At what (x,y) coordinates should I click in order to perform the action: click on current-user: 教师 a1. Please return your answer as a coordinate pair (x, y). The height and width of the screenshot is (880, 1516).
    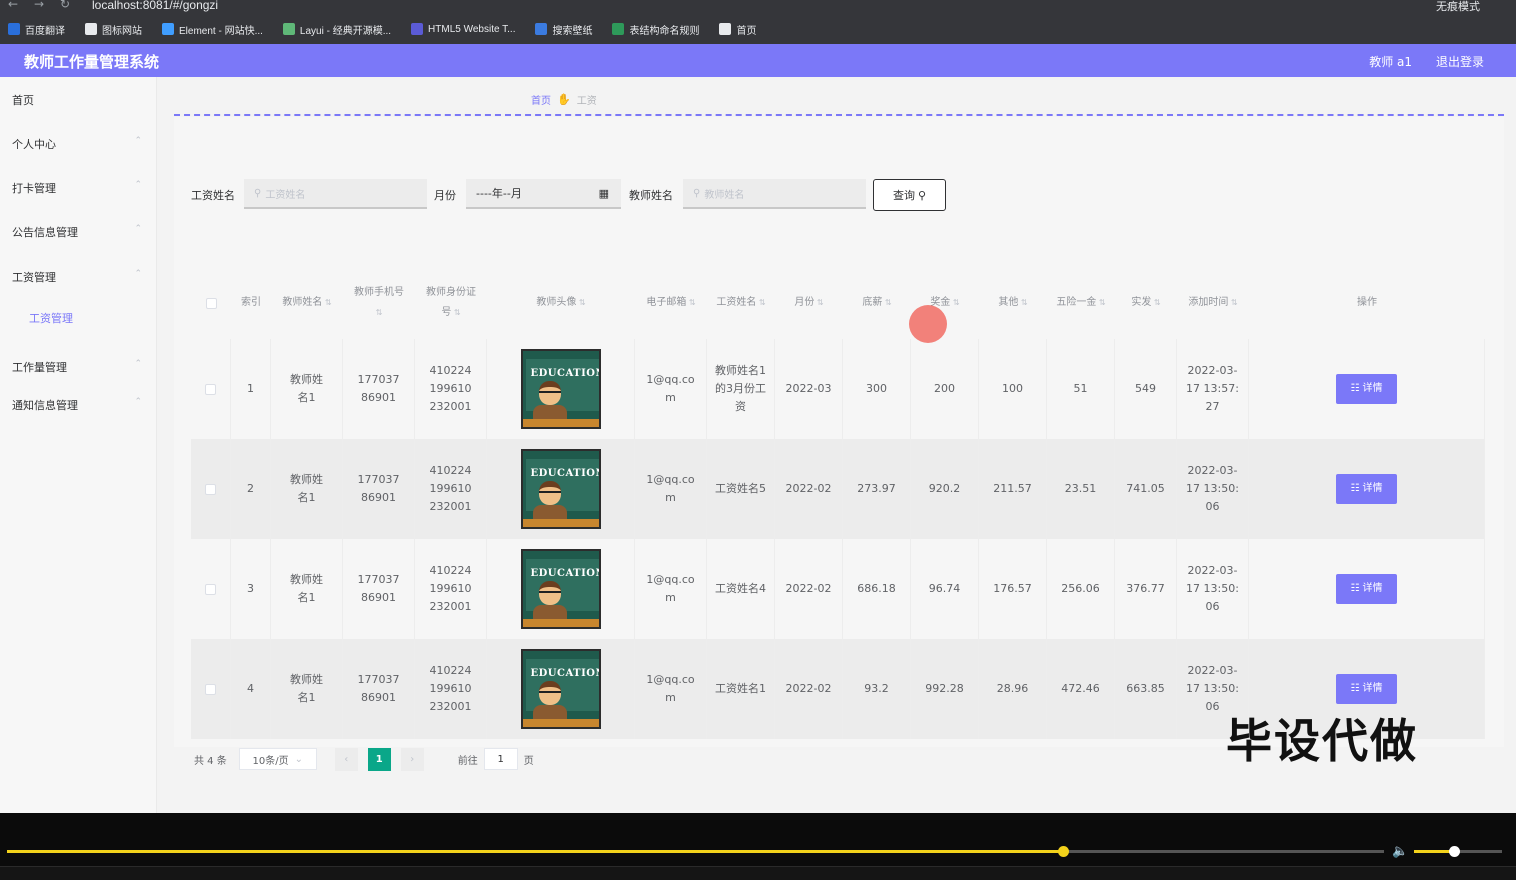
    Looking at the image, I should click on (1390, 61).